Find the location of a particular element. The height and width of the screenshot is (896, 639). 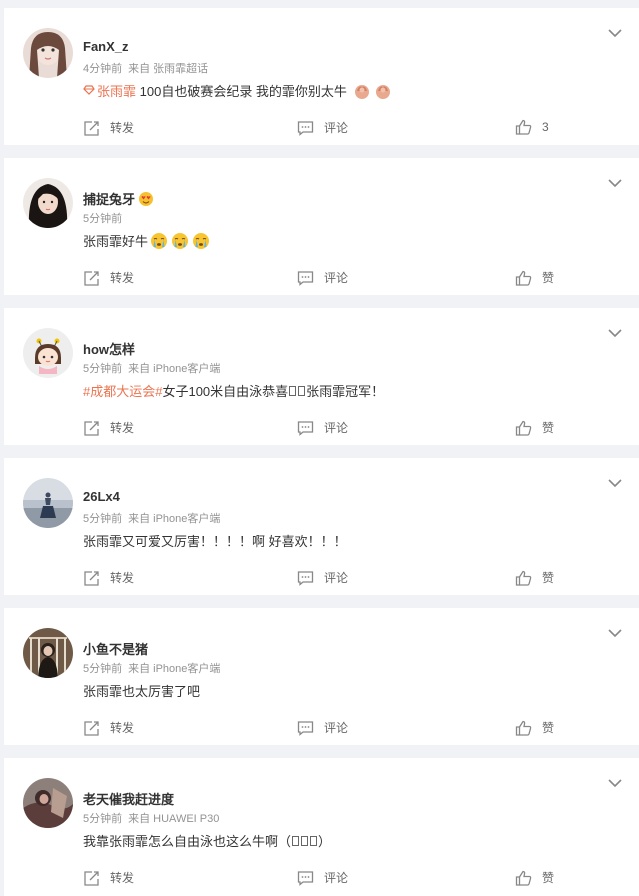

supertopic-icon is located at coordinates (89, 90).